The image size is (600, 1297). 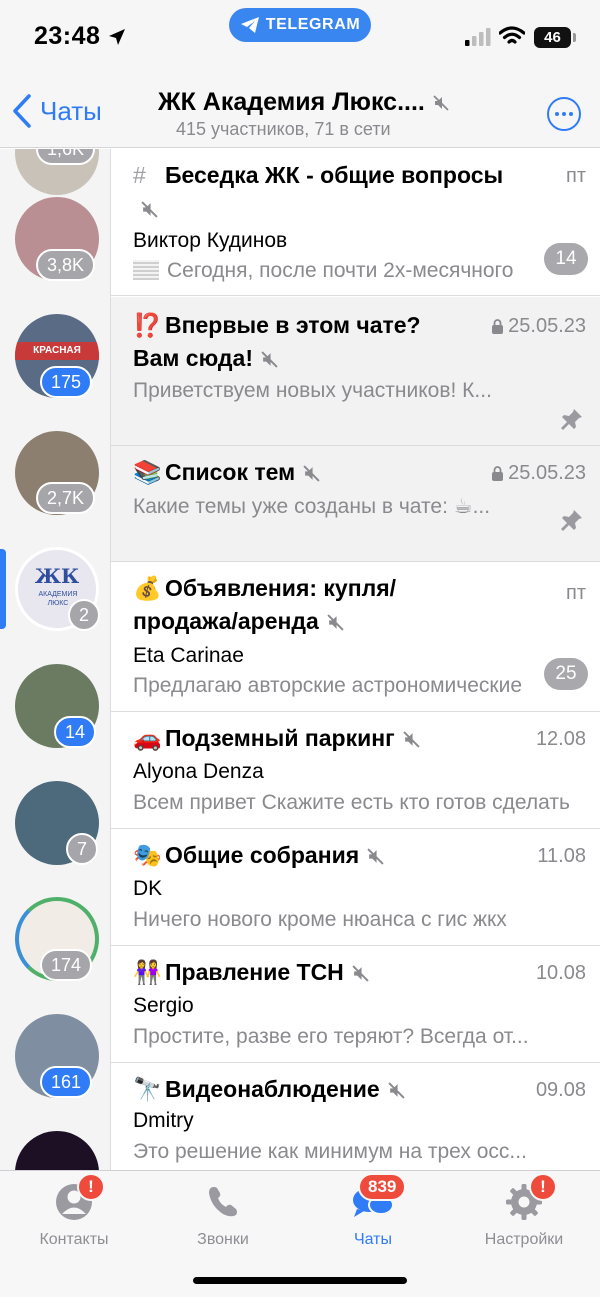 What do you see at coordinates (66, 1082) in the screenshot?
I see `sidebar-badge-8: 161` at bounding box center [66, 1082].